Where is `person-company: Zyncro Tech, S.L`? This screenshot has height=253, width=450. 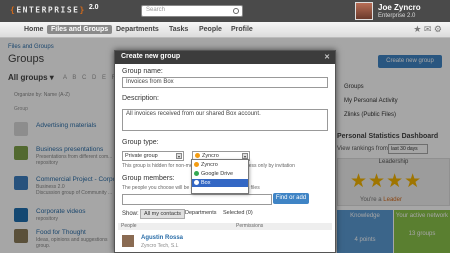
person-company: Zyncro Tech, S.L is located at coordinates (160, 246).